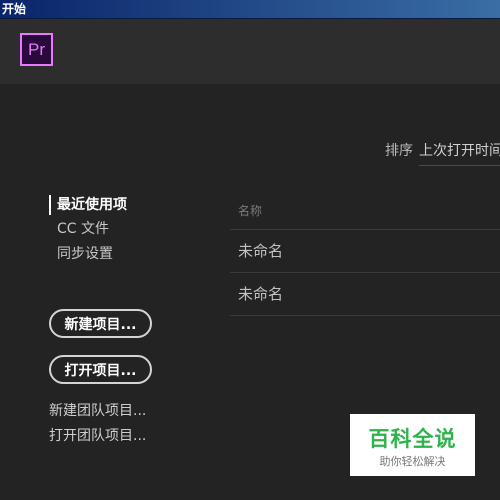 Image resolution: width=500 pixels, height=500 pixels. I want to click on sidebar-nav: 最近使用项 CC 文件 同步设置, so click(88, 232).